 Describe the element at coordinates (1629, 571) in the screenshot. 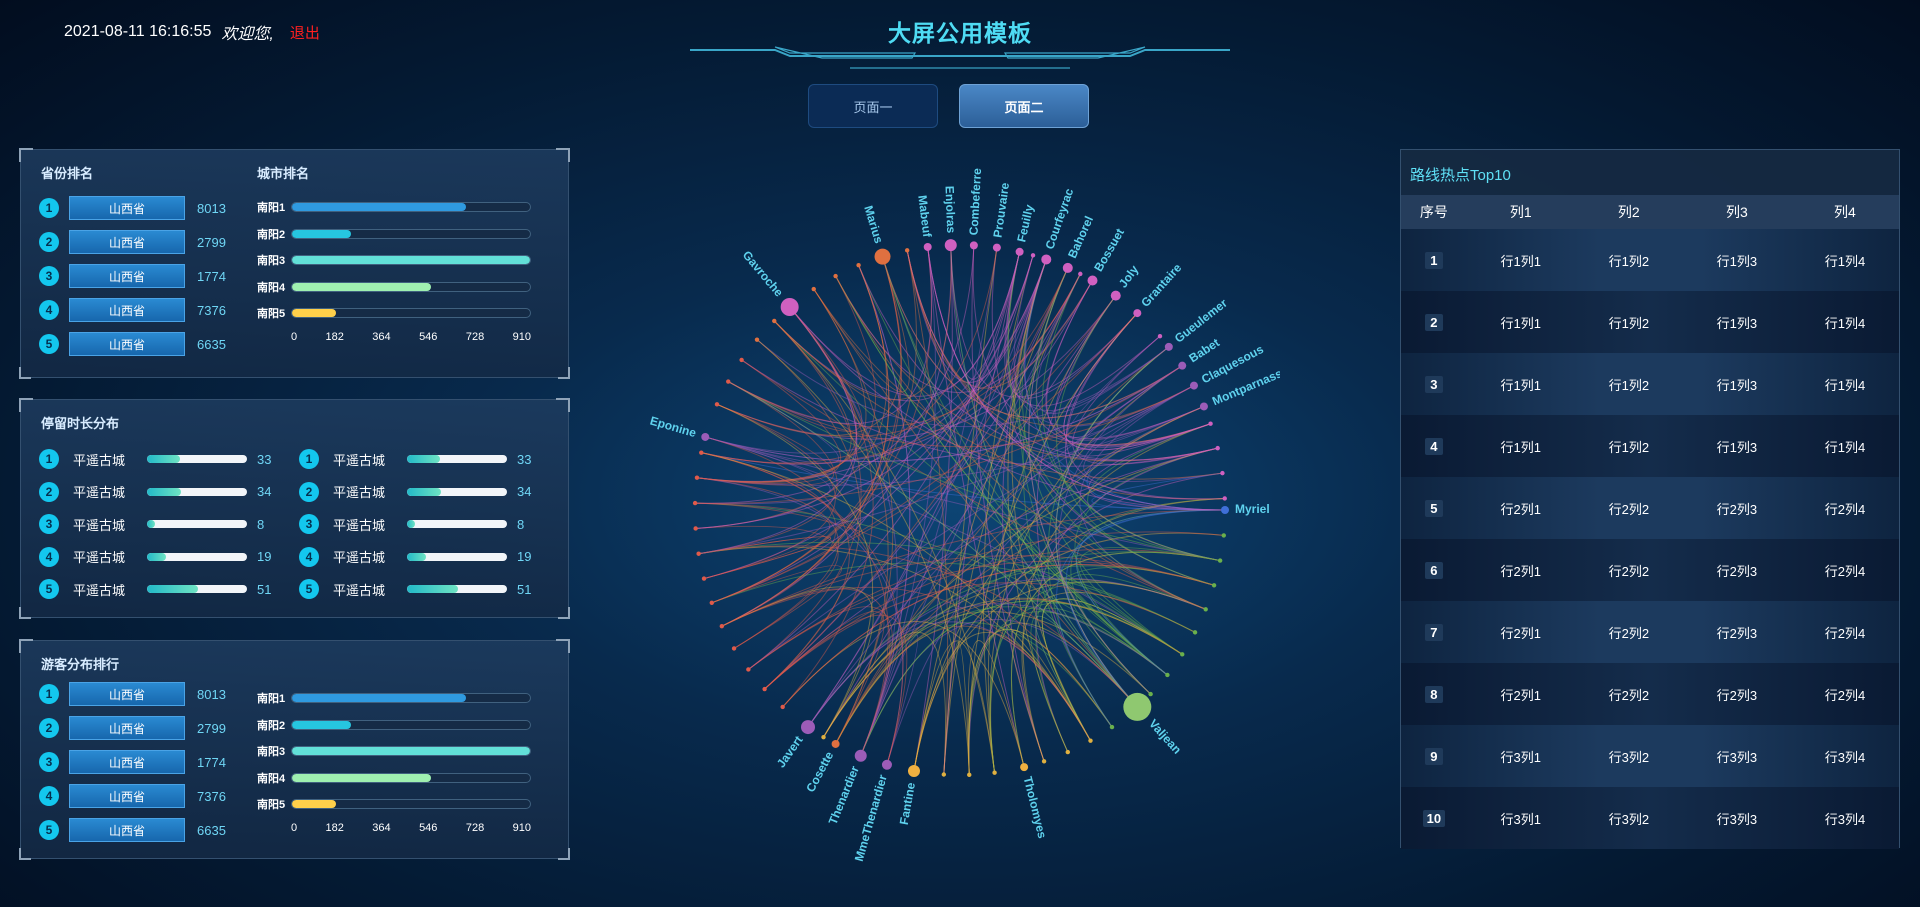

I see `table-cell: 行2列2` at that location.